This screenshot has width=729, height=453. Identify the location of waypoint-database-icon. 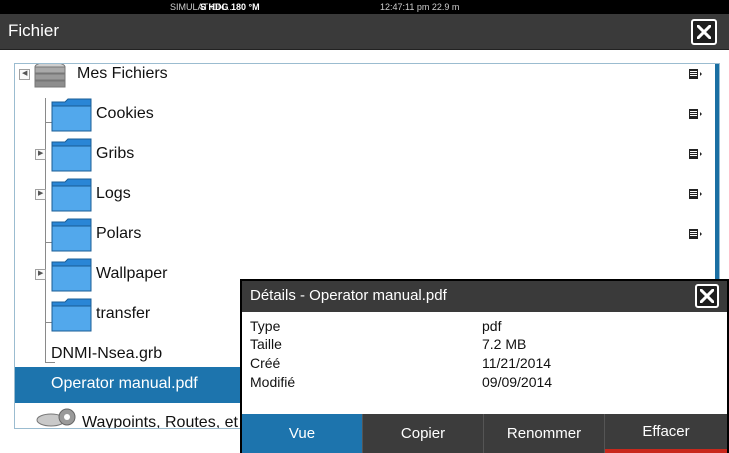
(56, 417).